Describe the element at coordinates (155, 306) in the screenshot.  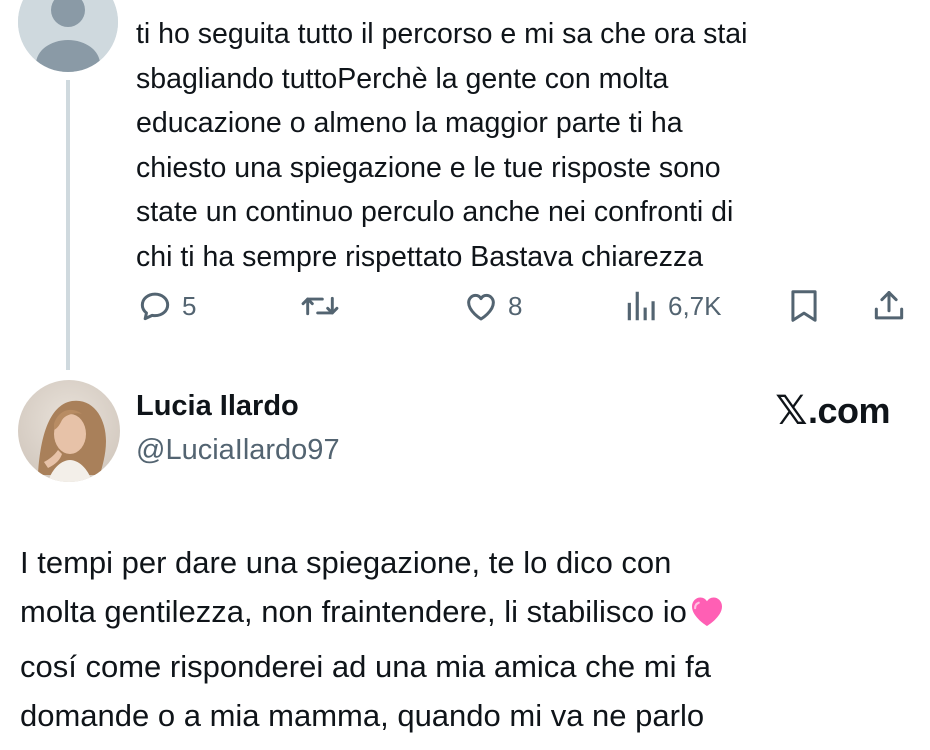
I see `reply-icon` at that location.